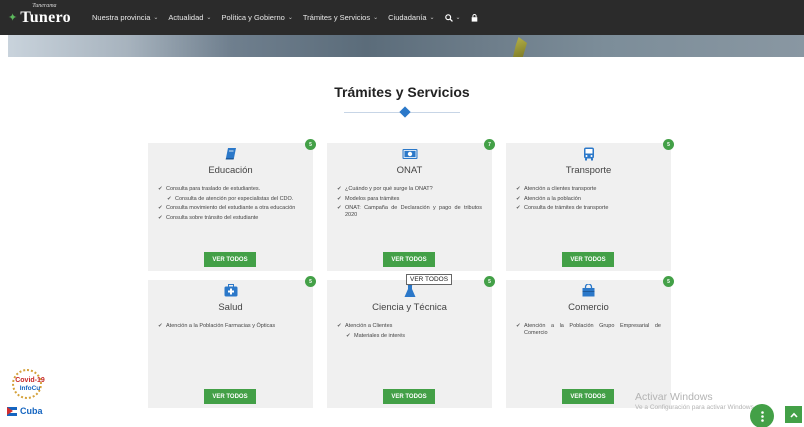 This screenshot has width=804, height=427. Describe the element at coordinates (409, 170) in the screenshot. I see `card-title: ONAT` at that location.